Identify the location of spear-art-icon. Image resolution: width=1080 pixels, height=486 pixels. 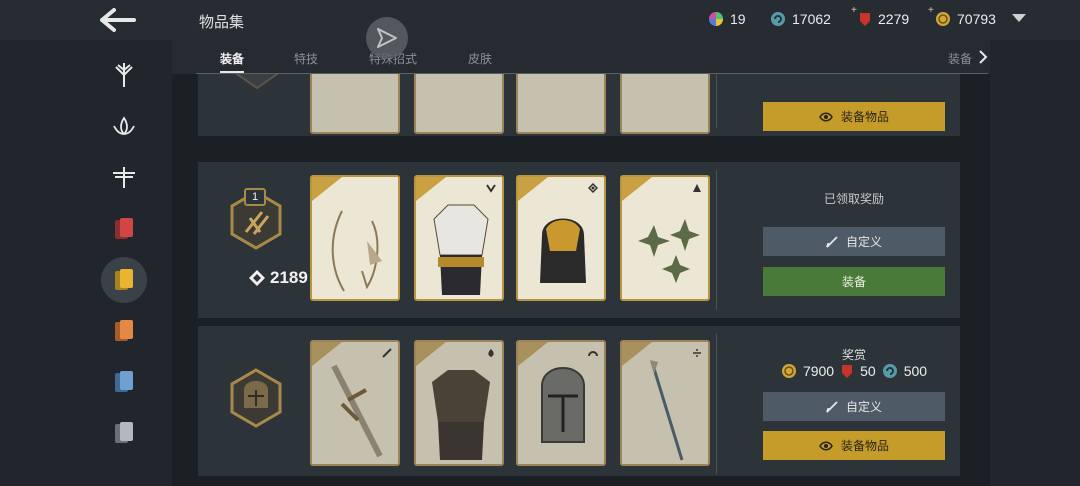
(667, 410).